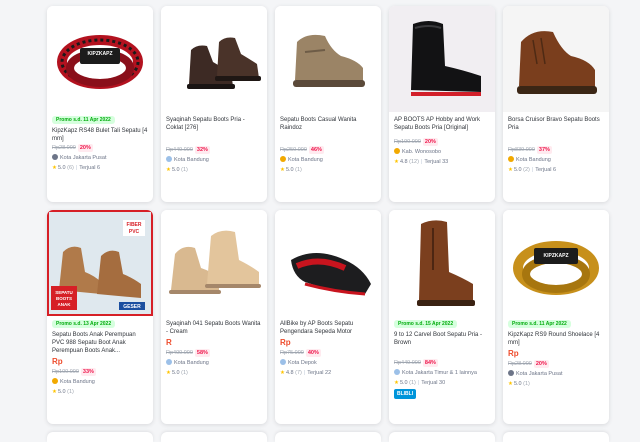  Describe the element at coordinates (64, 148) in the screenshot. I see `old-price: Rp28.000` at that location.